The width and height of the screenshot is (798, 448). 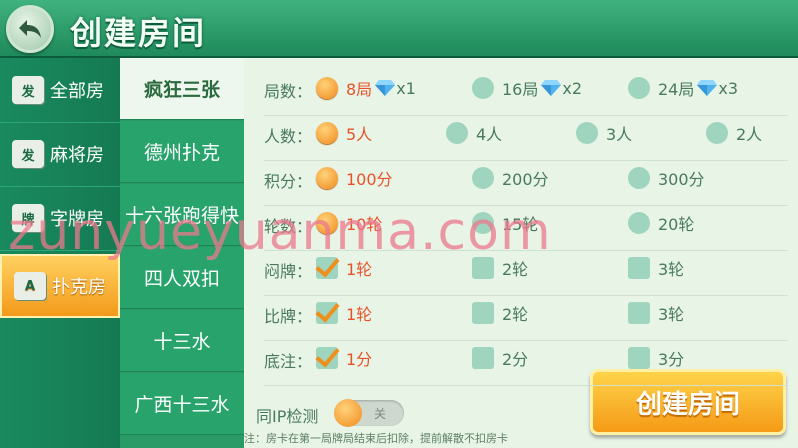 What do you see at coordinates (376, 438) in the screenshot?
I see `room-card-note: 注：房卡在第一局牌局结束后扣除，提前解散不扣房卡` at bounding box center [376, 438].